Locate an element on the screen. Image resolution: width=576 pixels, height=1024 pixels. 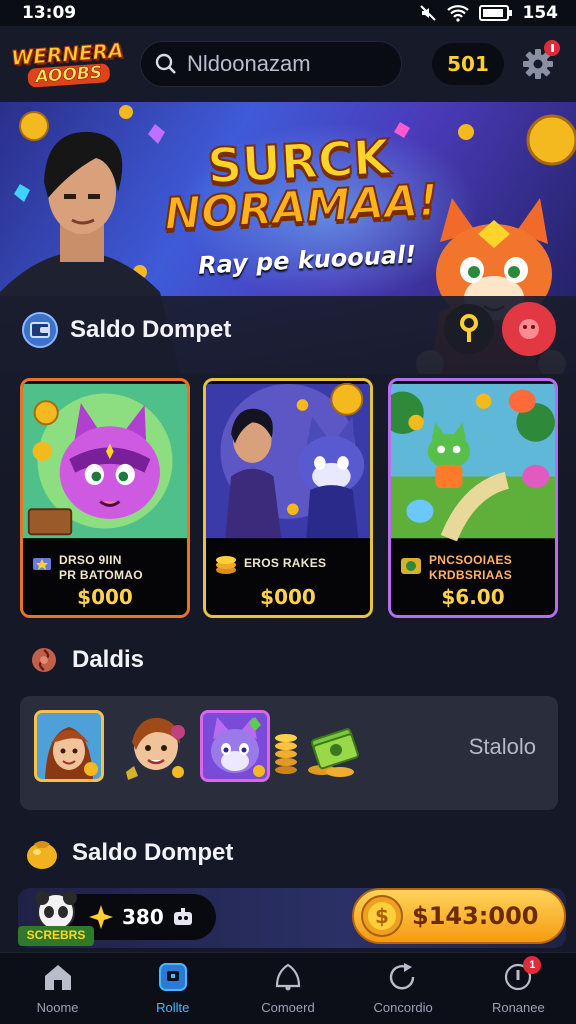
scores-badge-label: SCREBRS is located at coordinates (56, 935).